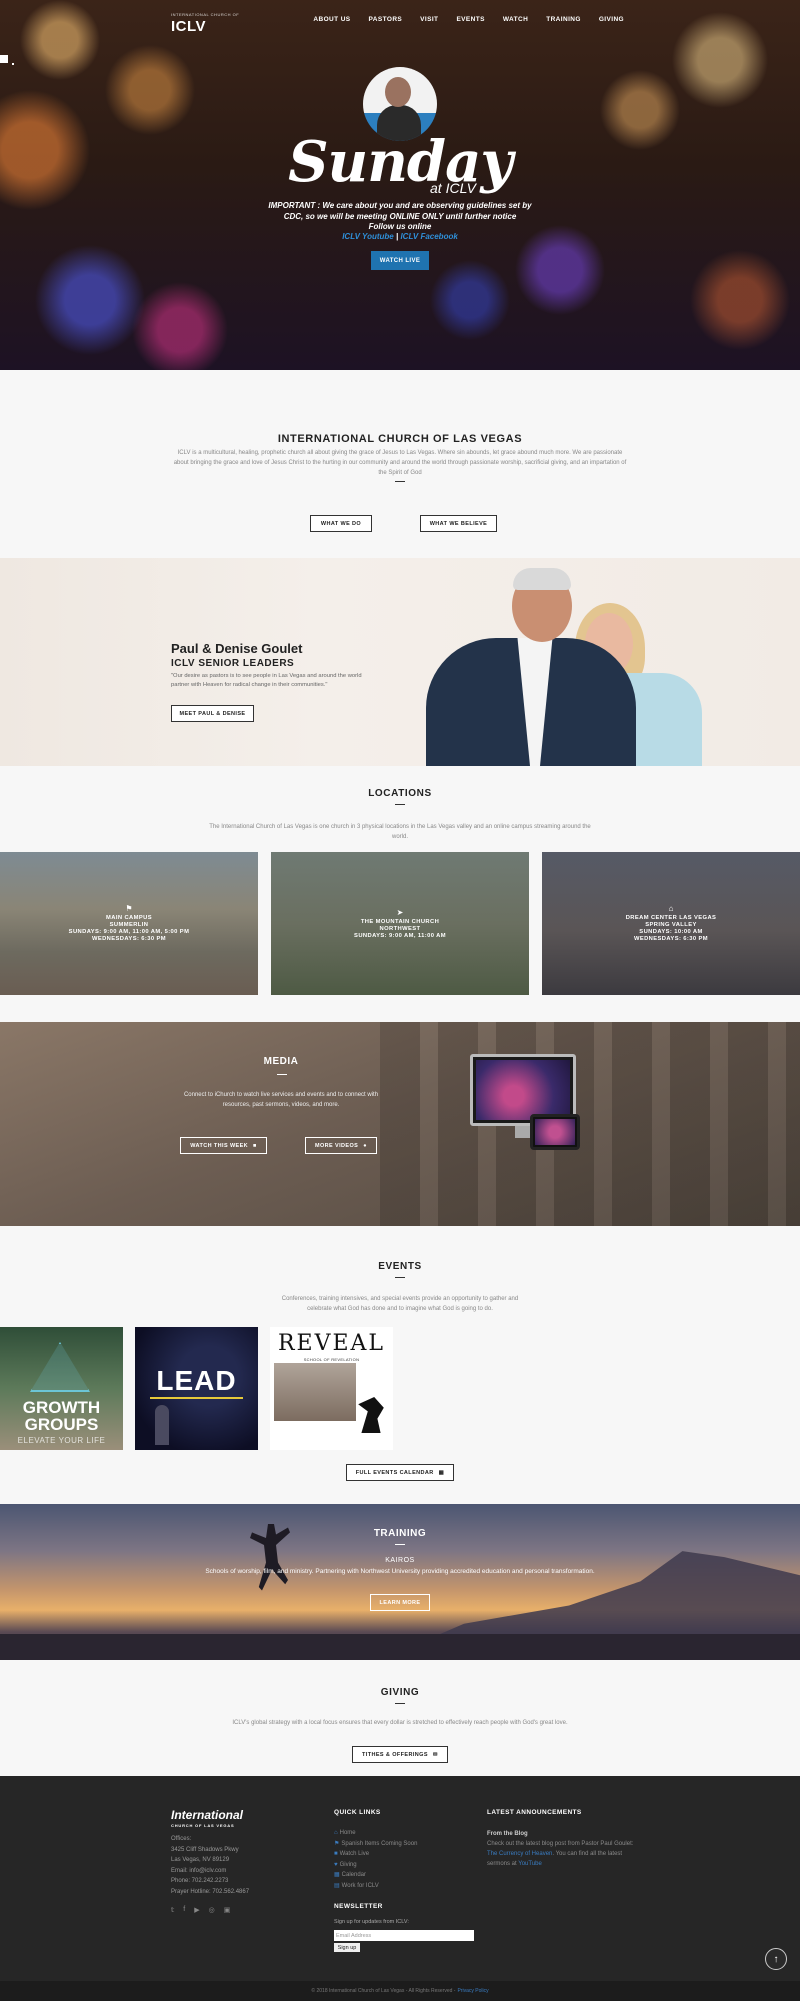 The width and height of the screenshot is (800, 2001). Describe the element at coordinates (337, 1875) in the screenshot. I see `calendar-icon: ▦` at that location.